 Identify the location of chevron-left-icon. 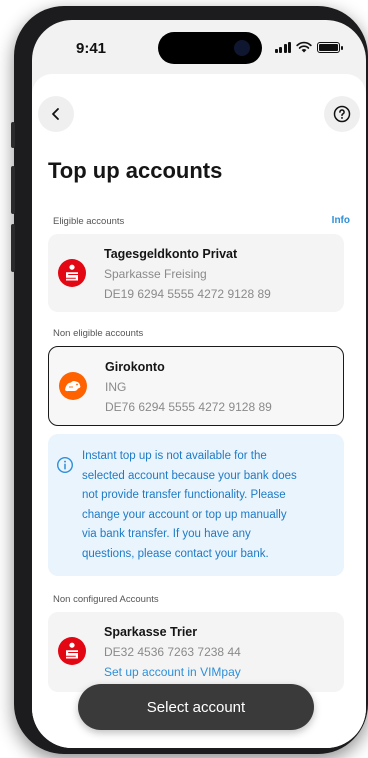
(55, 114).